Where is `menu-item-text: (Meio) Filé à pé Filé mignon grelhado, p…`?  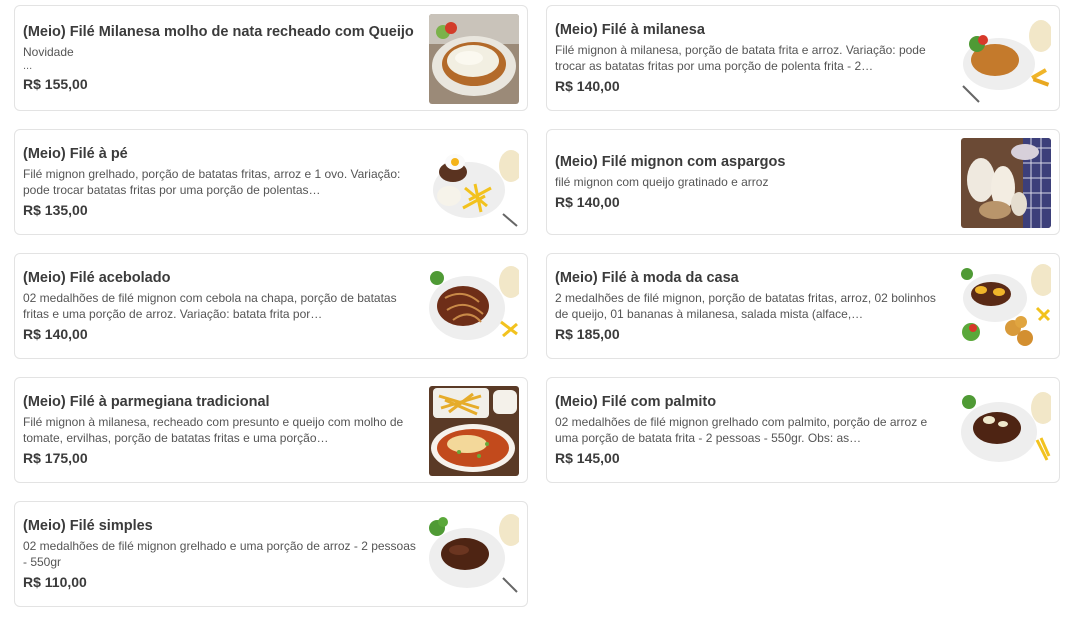 menu-item-text: (Meio) Filé à pé Filé mignon grelhado, p… is located at coordinates (221, 182).